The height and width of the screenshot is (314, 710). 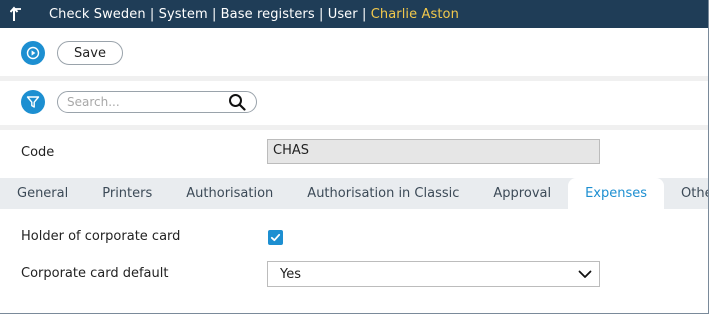 I want to click on code-field: CHAS, so click(x=433, y=151).